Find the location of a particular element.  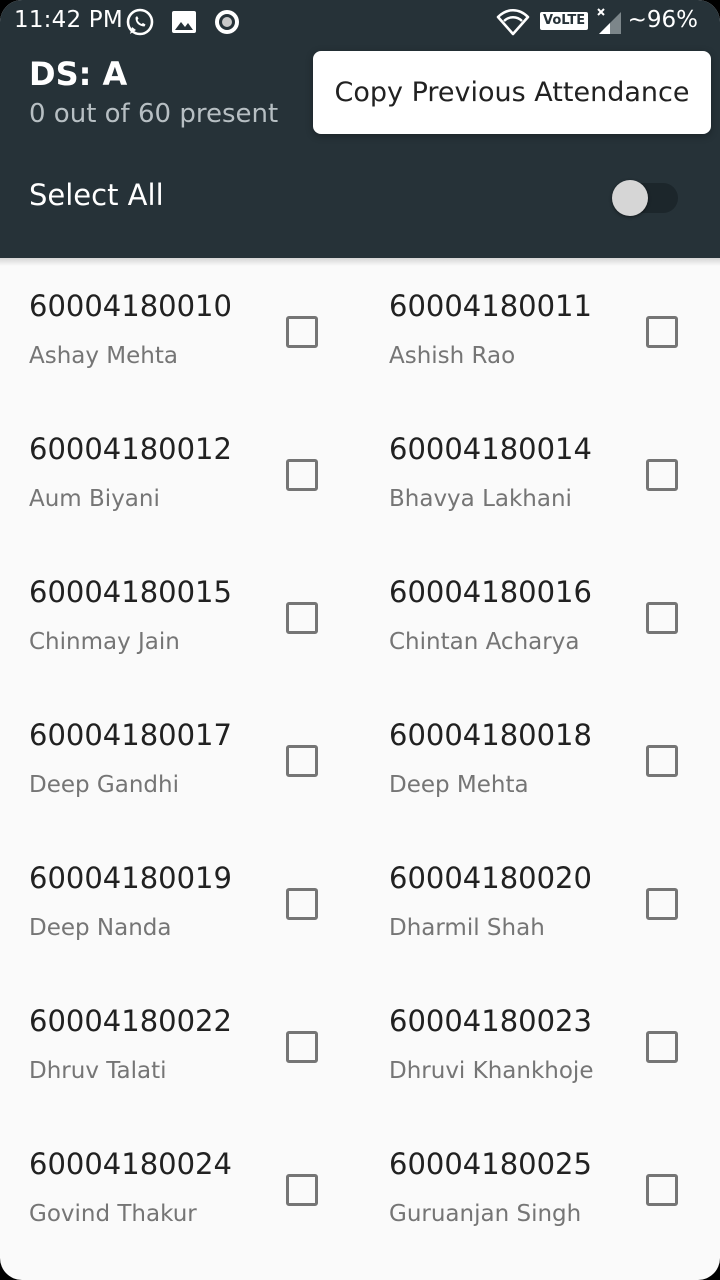

student-roll-number: 60004180018 is located at coordinates (490, 735).